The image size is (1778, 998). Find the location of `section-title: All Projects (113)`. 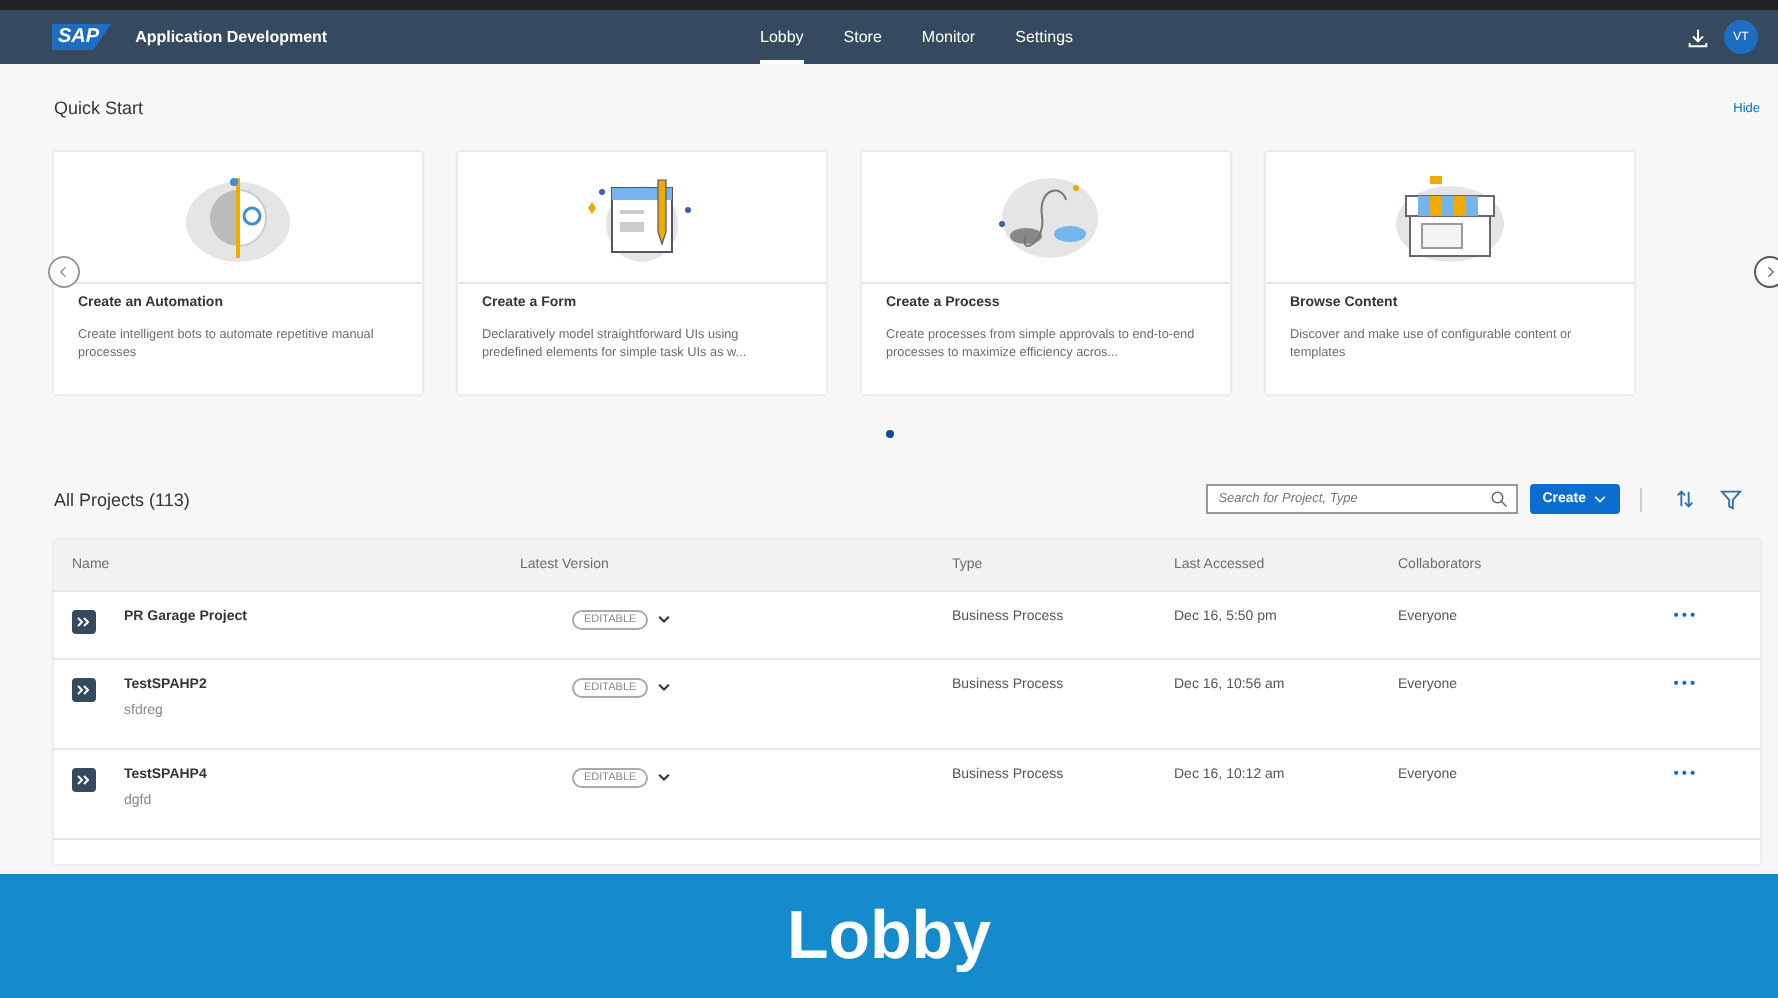

section-title: All Projects (113) is located at coordinates (122, 499).